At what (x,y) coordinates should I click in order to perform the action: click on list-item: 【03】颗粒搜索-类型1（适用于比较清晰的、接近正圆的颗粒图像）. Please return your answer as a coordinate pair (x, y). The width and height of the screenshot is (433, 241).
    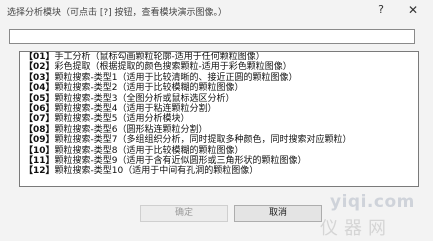
    Looking at the image, I should click on (219, 78).